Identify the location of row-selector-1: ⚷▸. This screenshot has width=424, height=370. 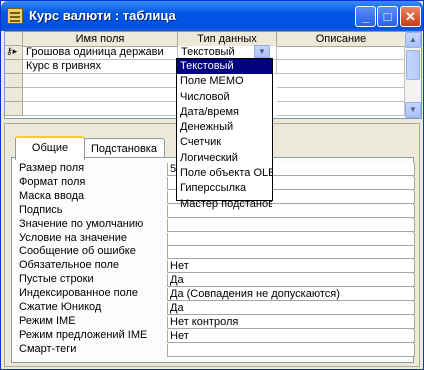
(14, 53).